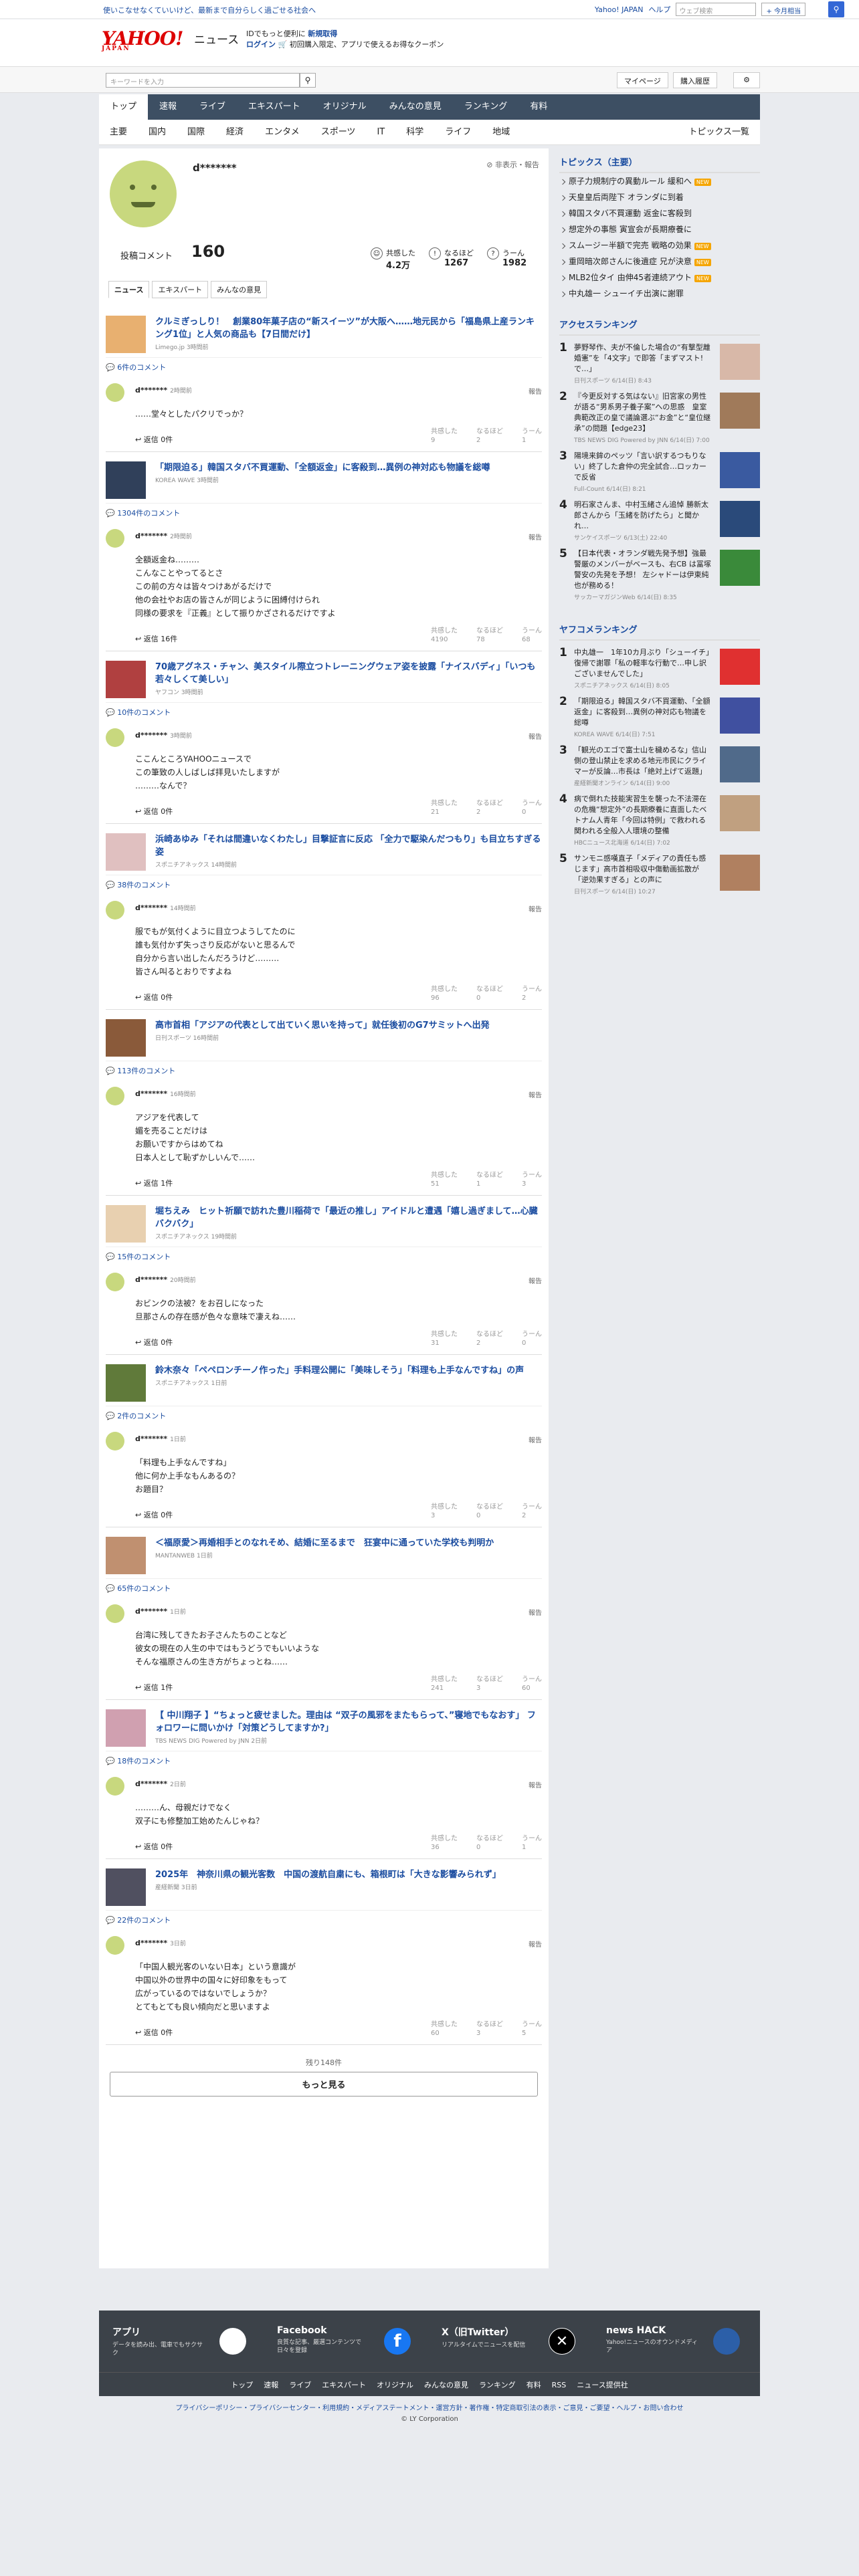  Describe the element at coordinates (532, 1684) in the screenshot. I see `hmm-button: うーん 60` at that location.